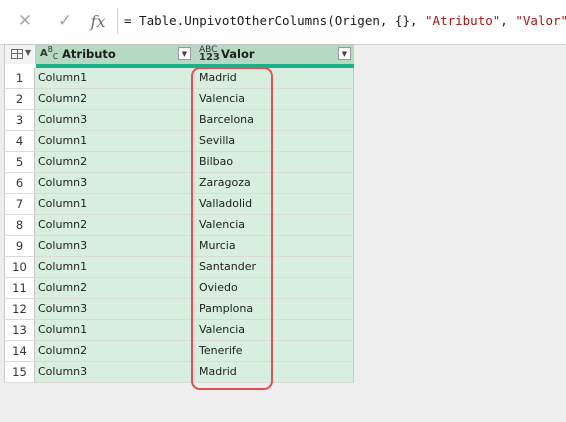 The height and width of the screenshot is (422, 566). Describe the element at coordinates (209, 54) in the screenshot. I see `any-type-icon: ABC 123` at that location.